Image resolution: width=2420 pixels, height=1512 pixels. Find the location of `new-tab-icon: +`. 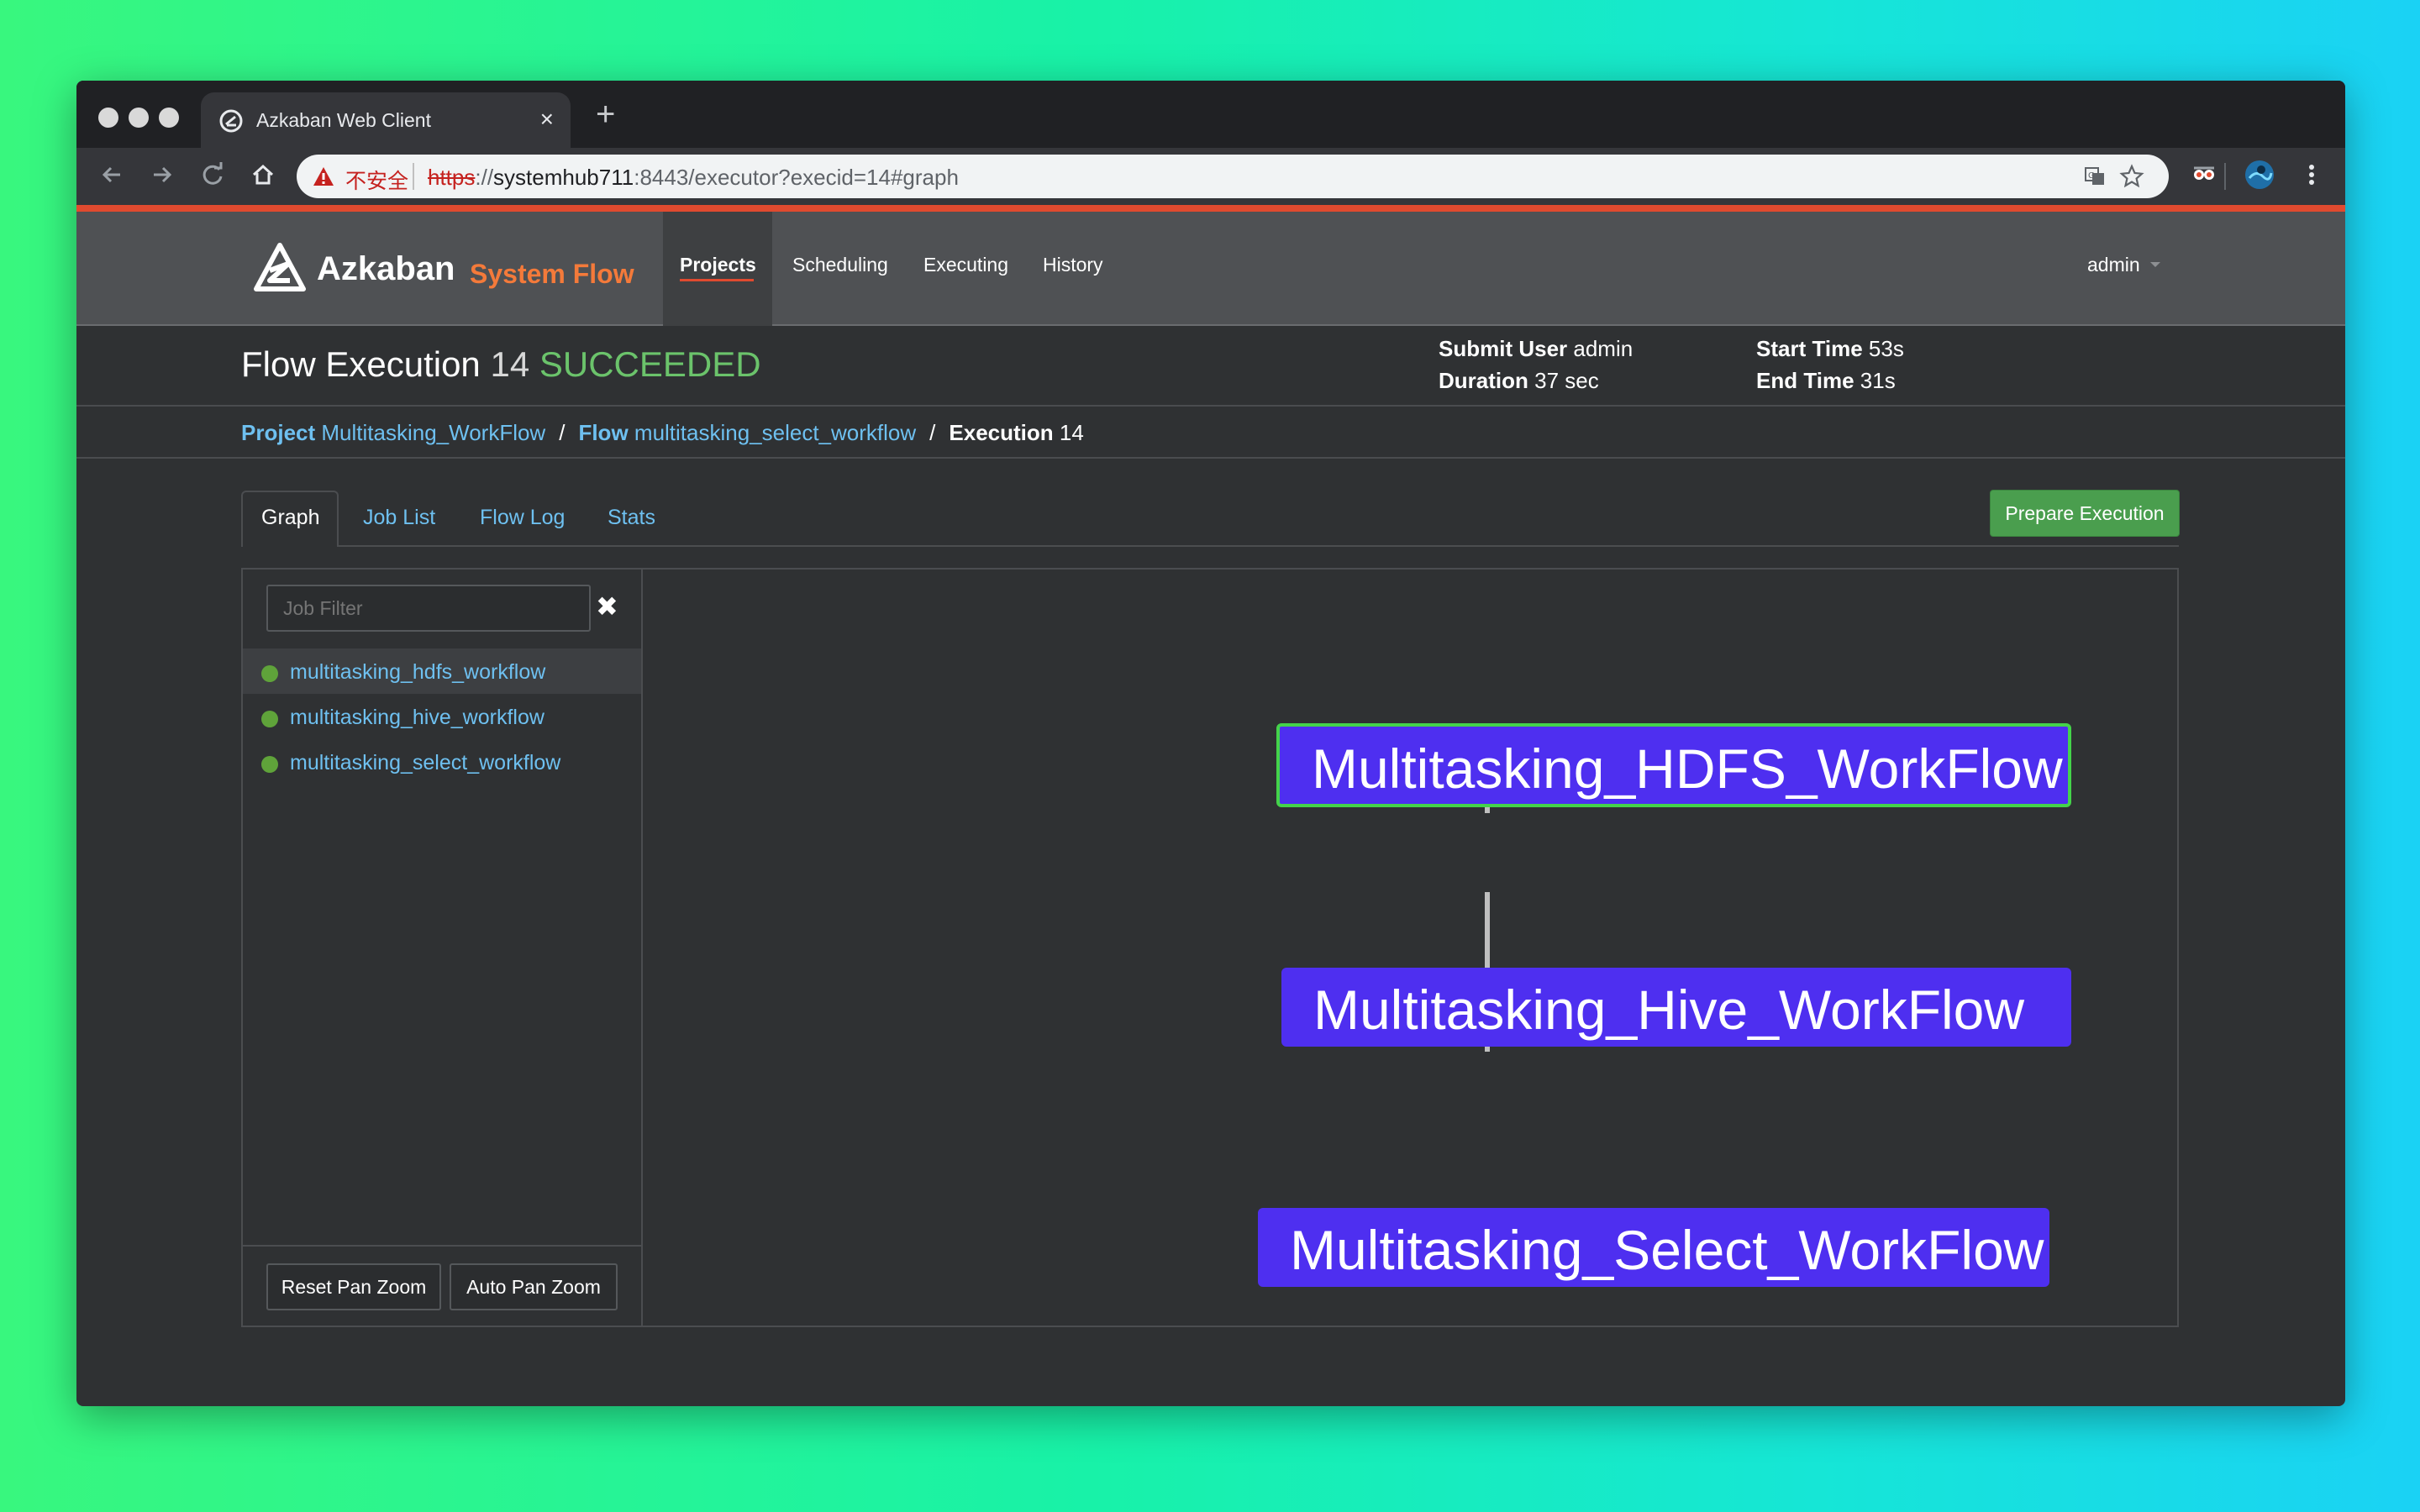

new-tab-icon: + is located at coordinates (605, 114).